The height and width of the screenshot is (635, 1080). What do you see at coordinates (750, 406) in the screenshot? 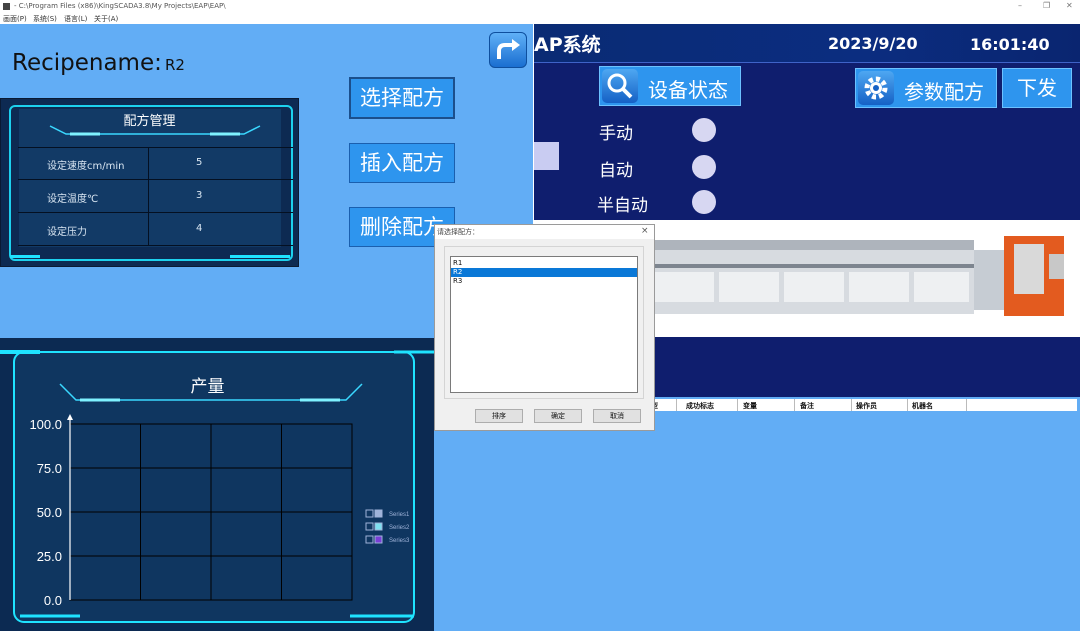
I see `col-variable: 变量` at bounding box center [750, 406].